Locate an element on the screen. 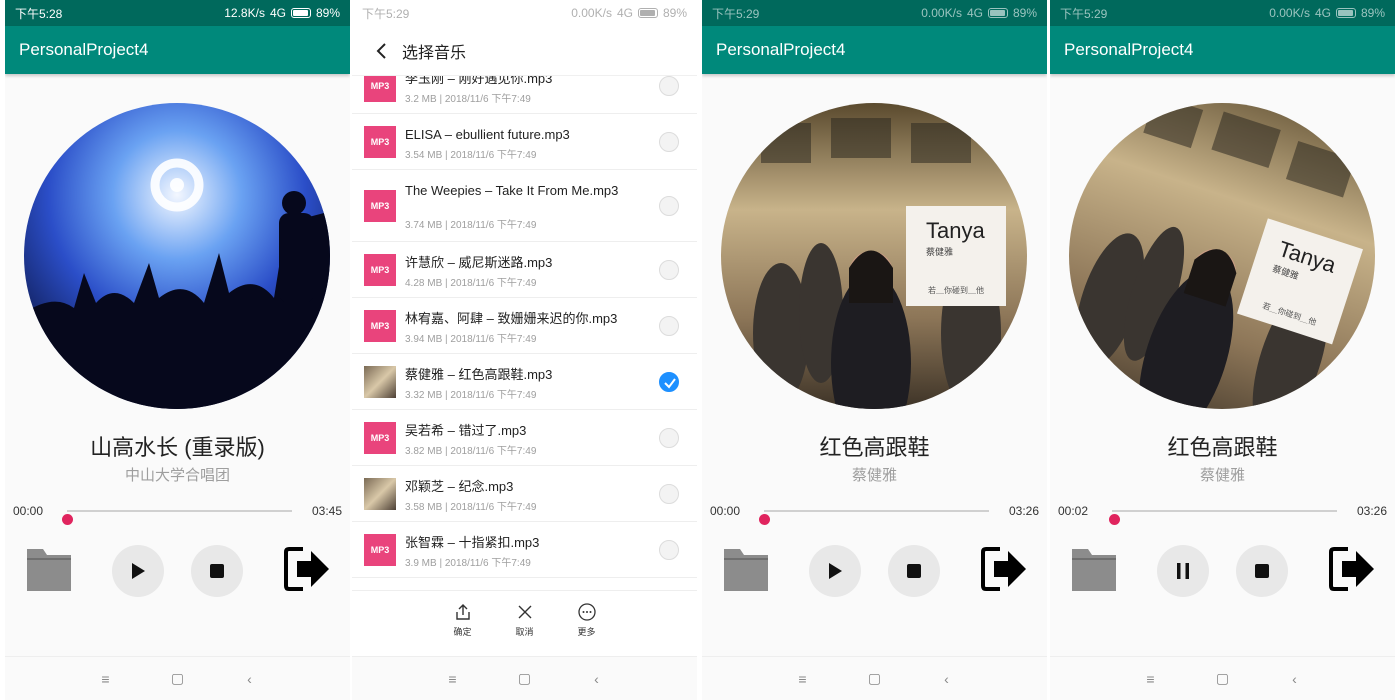 The height and width of the screenshot is (700, 1400). confirm-button: 确定 is located at coordinates (463, 627).